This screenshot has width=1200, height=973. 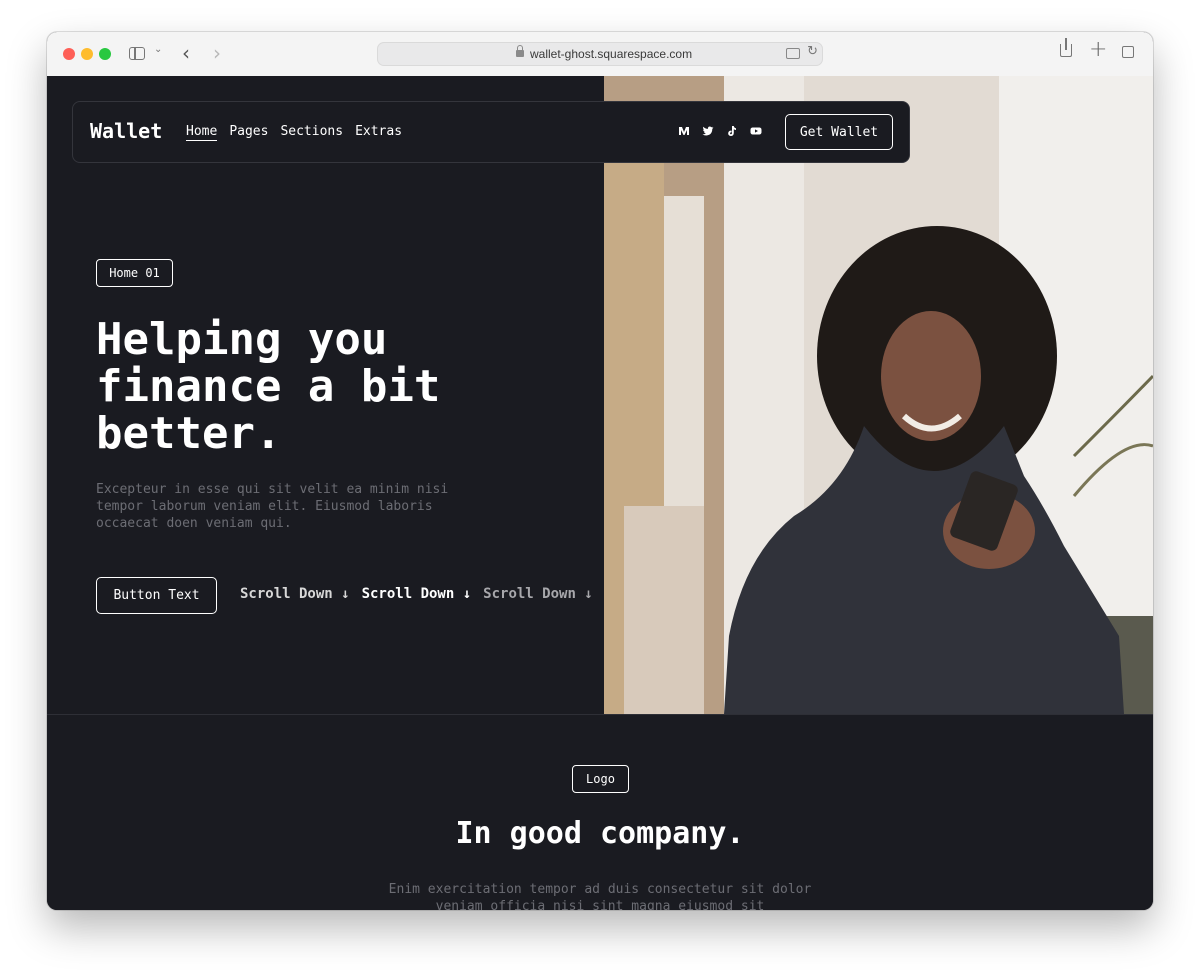 I want to click on share-icon, so click(x=1066, y=47).